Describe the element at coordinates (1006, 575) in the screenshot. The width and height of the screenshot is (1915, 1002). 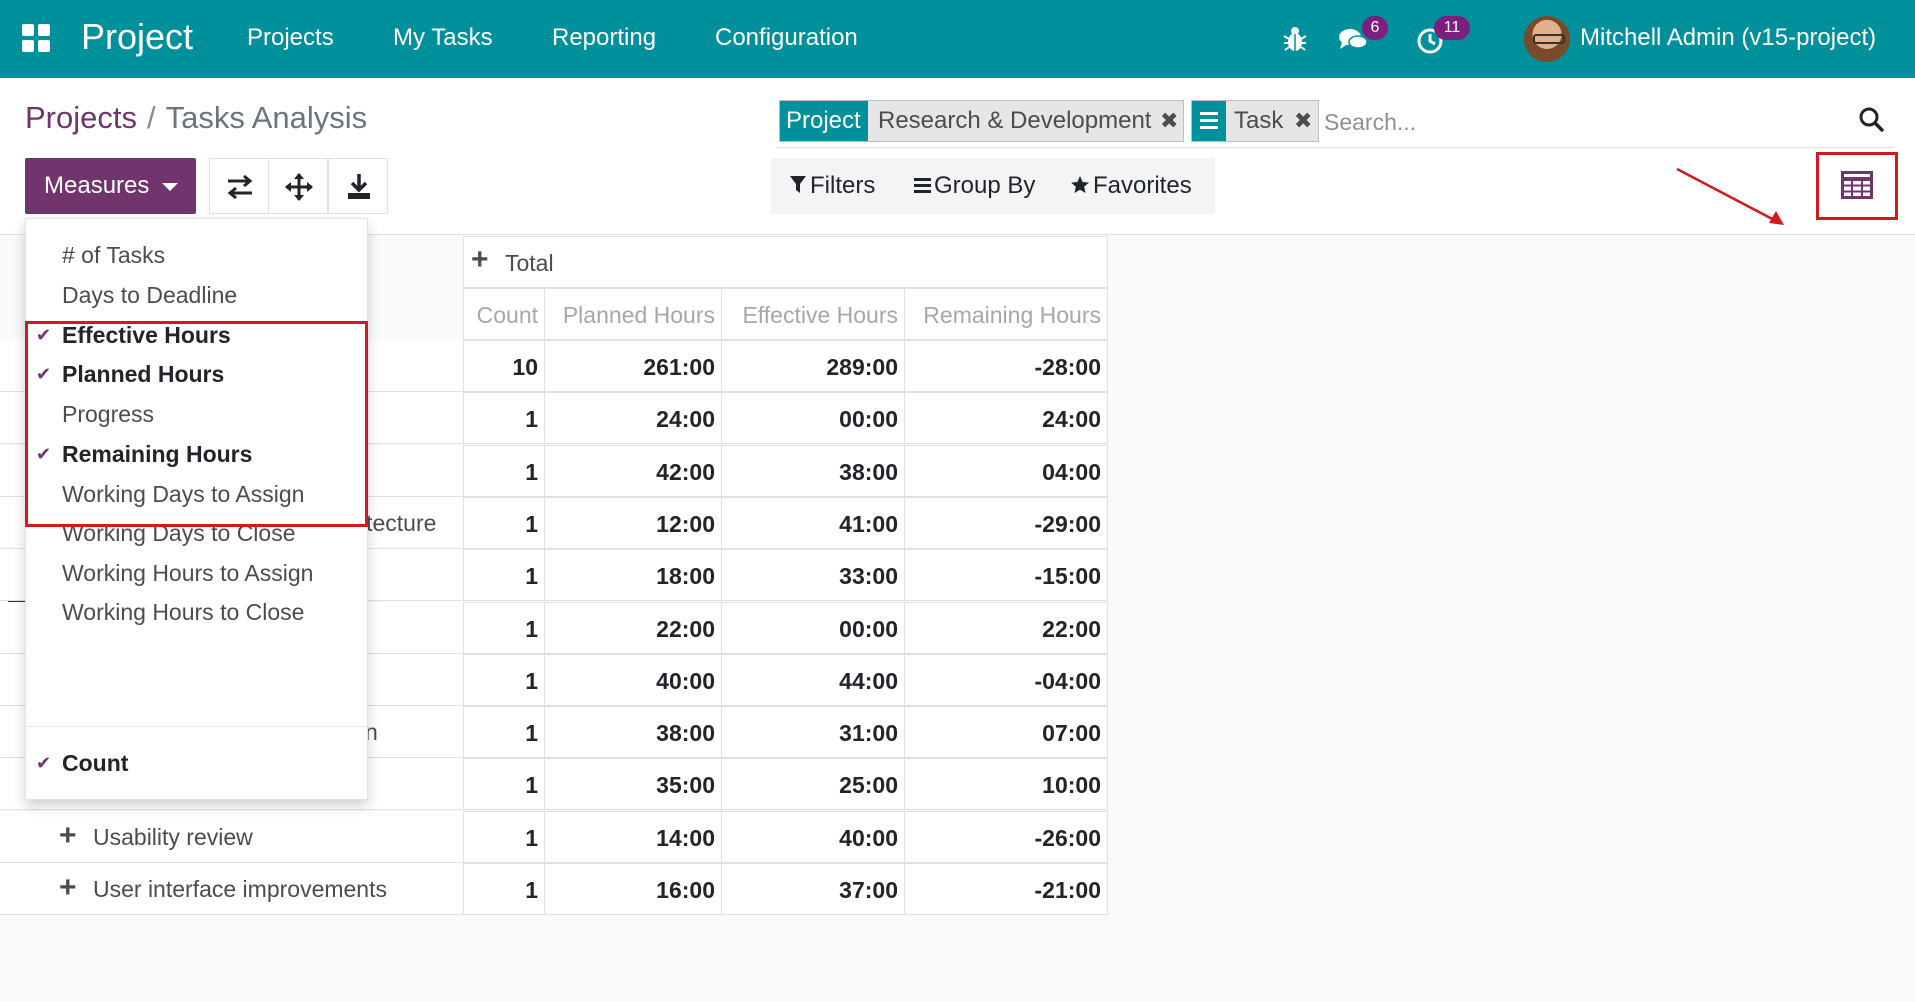
I see `pivot-cell: -15:00` at that location.